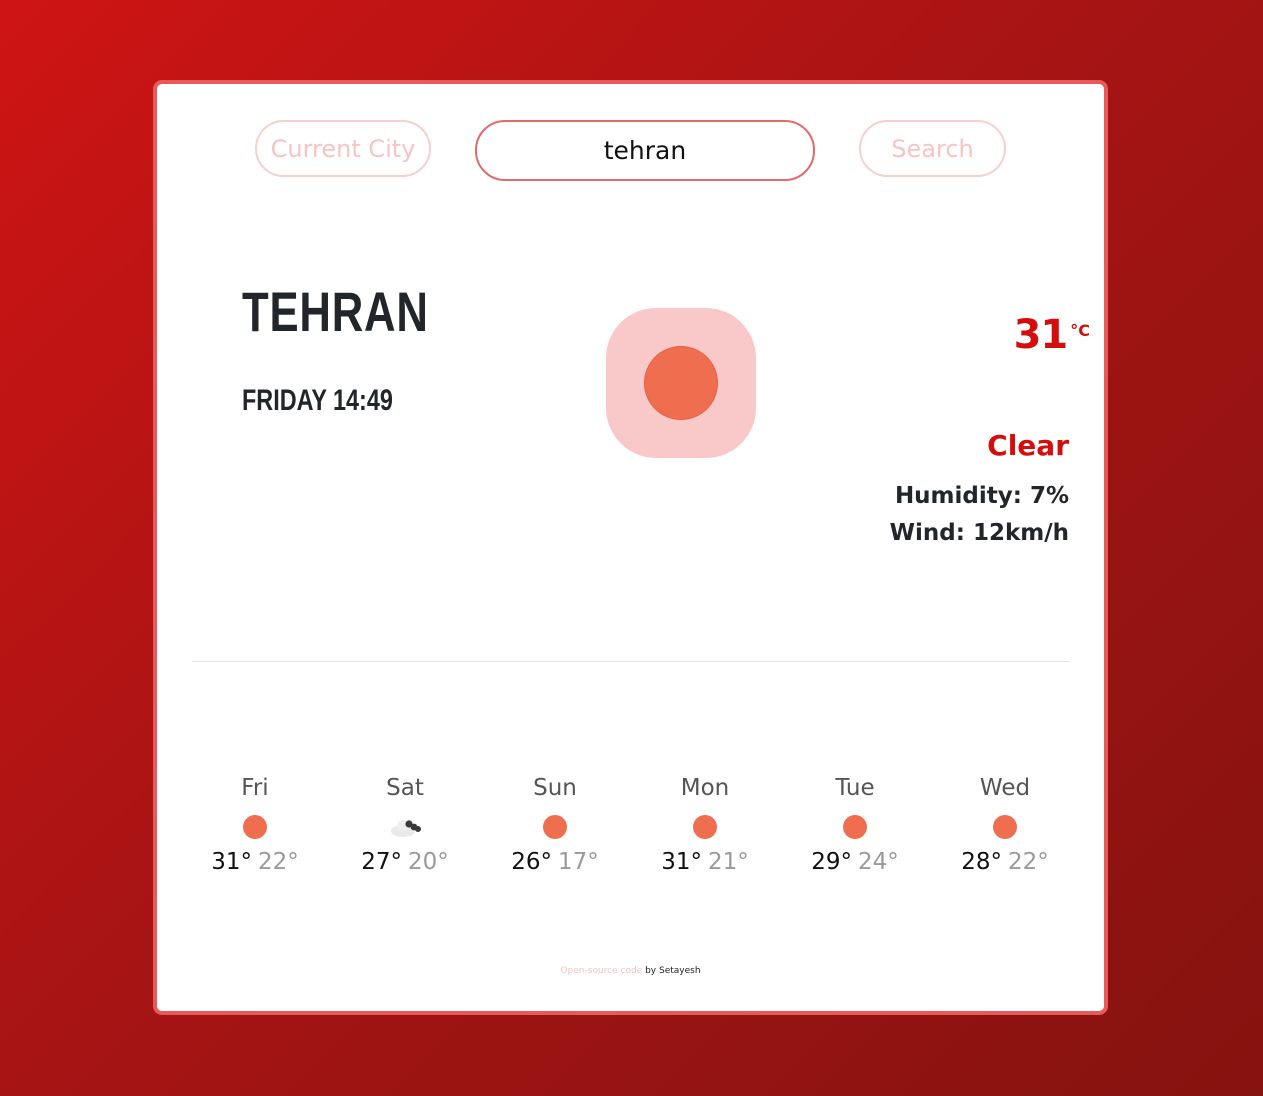  I want to click on forecast-min-temp: 20°, so click(428, 862).